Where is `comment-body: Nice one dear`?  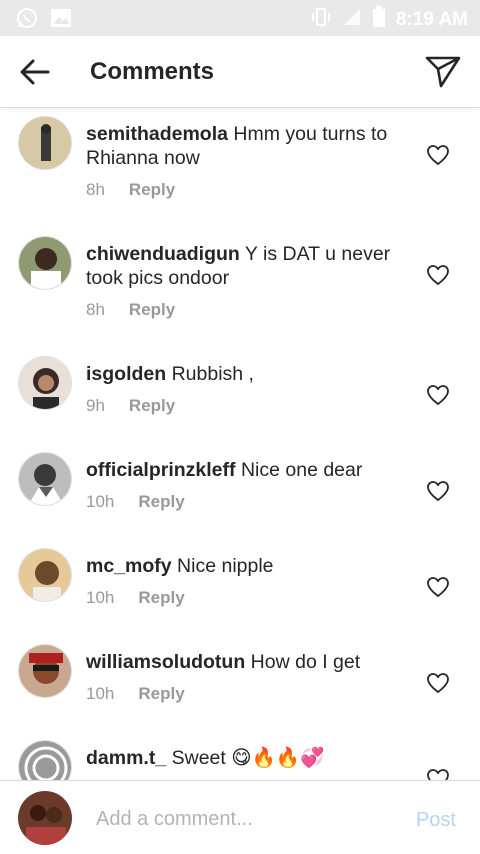 comment-body: Nice one dear is located at coordinates (301, 470).